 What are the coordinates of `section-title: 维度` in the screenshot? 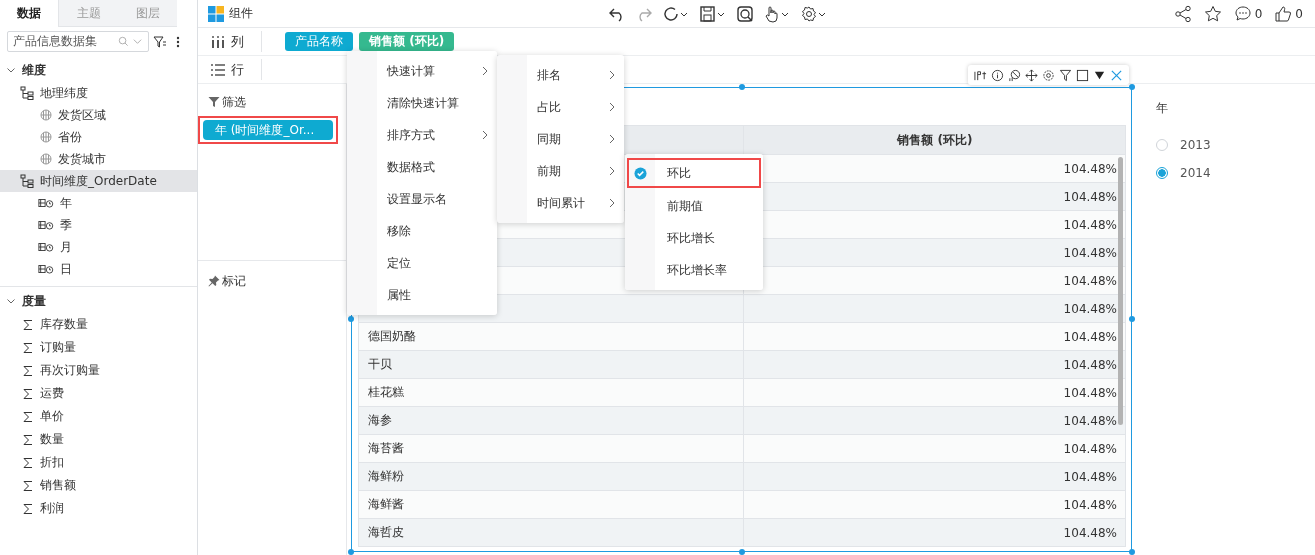 It's located at (34, 70).